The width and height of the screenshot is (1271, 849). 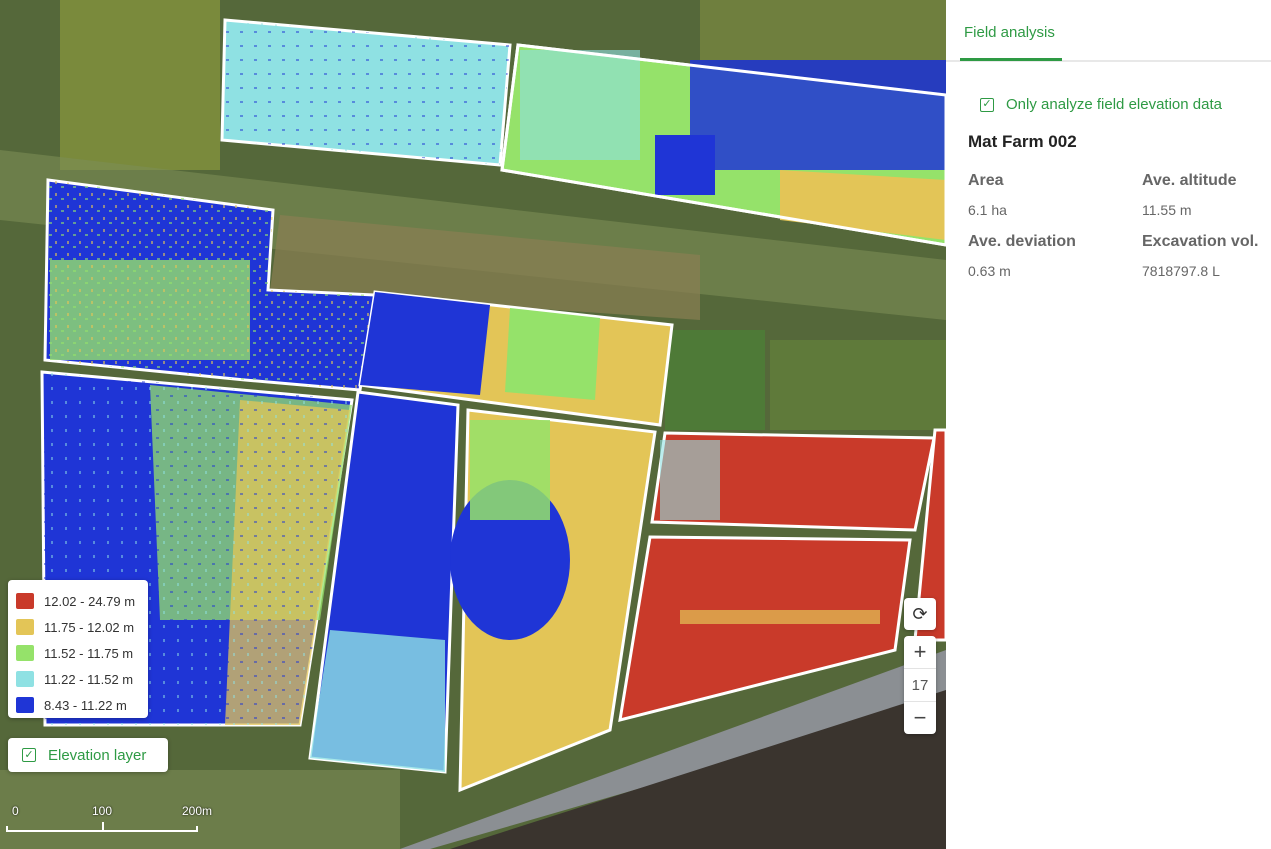 I want to click on tab-bar: Field analysis, so click(x=1108, y=31).